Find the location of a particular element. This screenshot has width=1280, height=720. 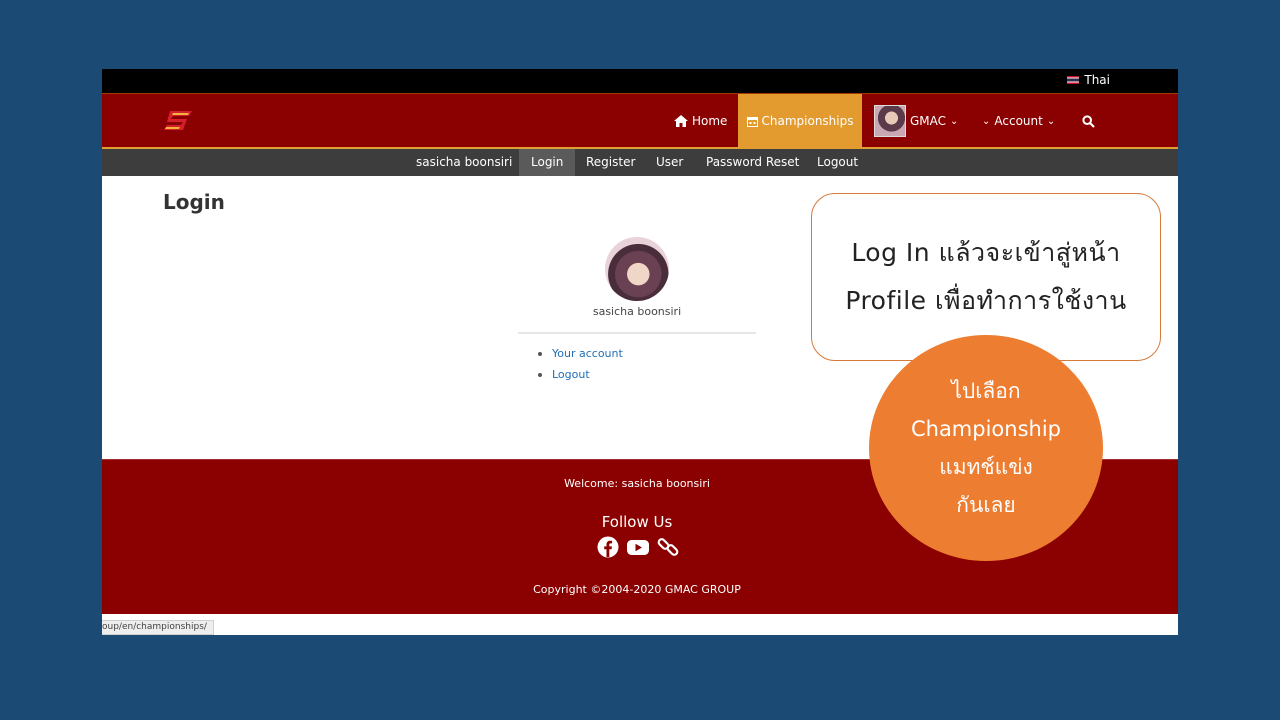

circle-line-1: ไปเลือก is located at coordinates (986, 391).